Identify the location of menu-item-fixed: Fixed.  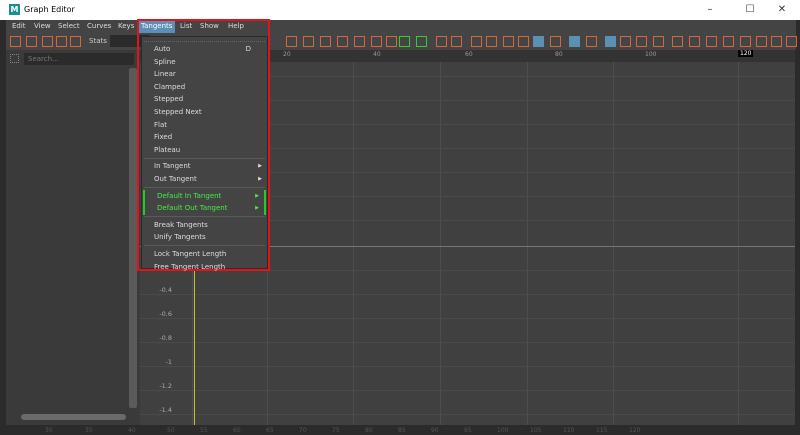
(204, 137).